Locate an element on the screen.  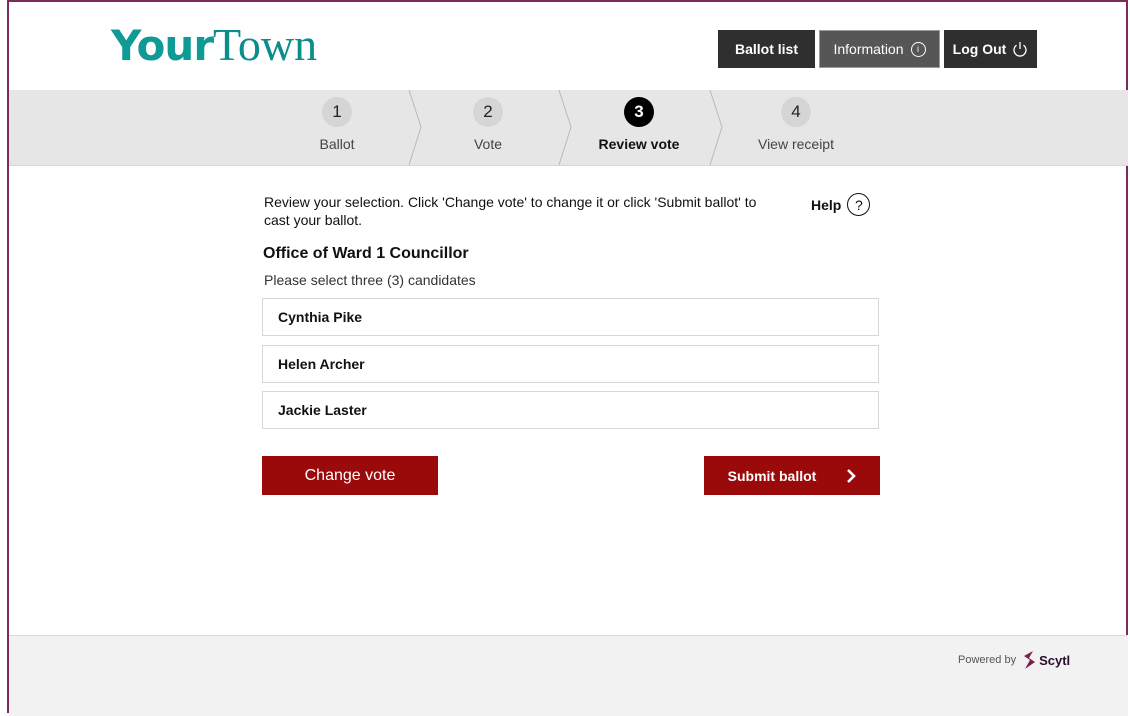
ballot-list-label: Ballot list is located at coordinates (766, 49).